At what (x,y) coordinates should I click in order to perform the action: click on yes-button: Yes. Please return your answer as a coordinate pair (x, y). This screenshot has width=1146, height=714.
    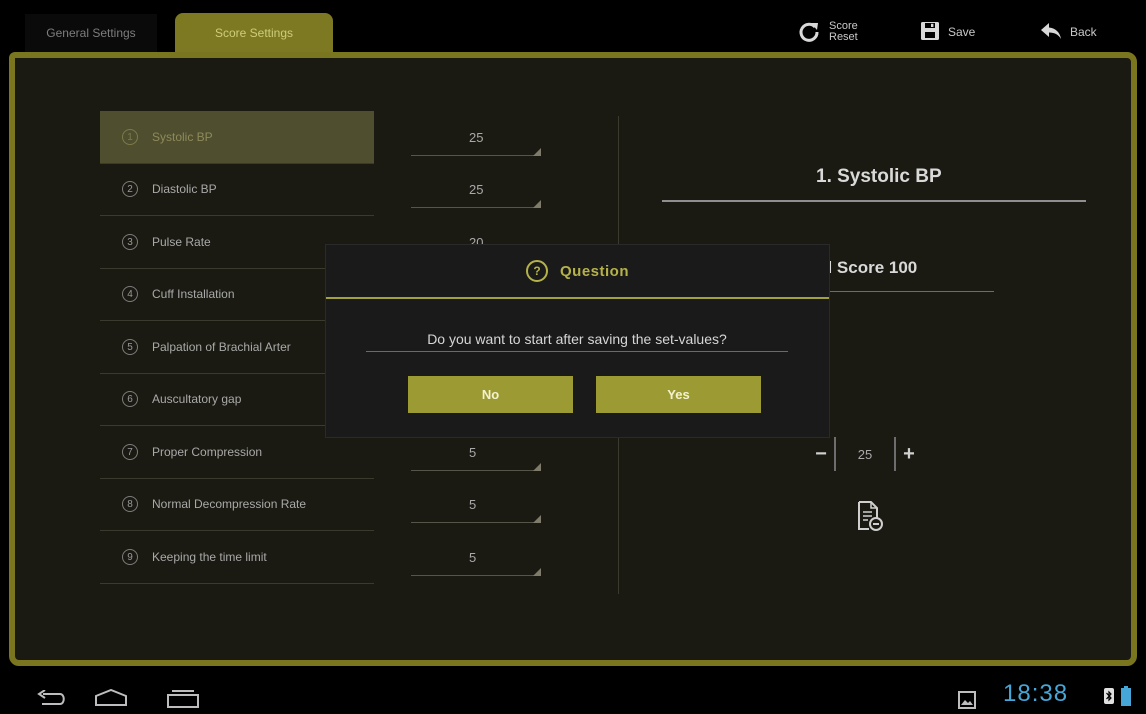
    Looking at the image, I should click on (678, 394).